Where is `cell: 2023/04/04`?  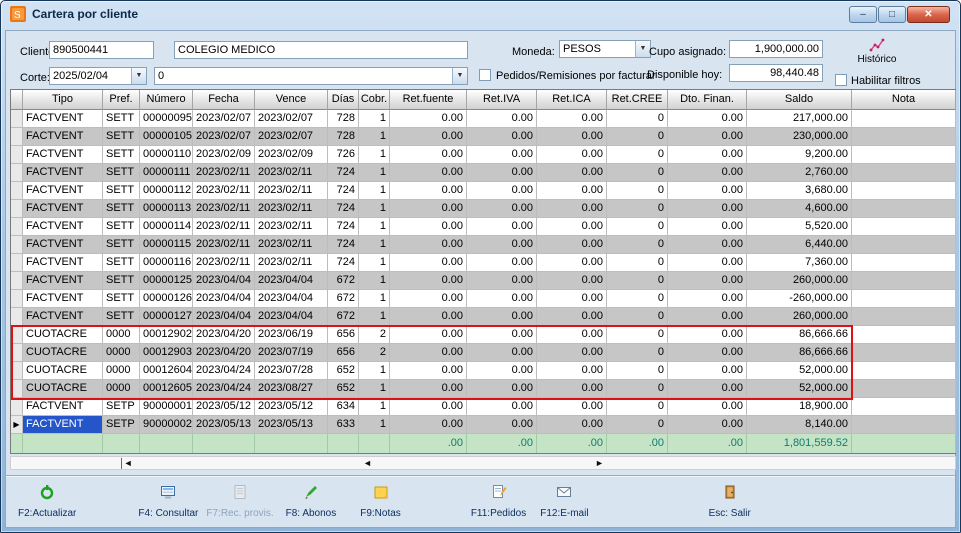 cell: 2023/04/04 is located at coordinates (291, 281).